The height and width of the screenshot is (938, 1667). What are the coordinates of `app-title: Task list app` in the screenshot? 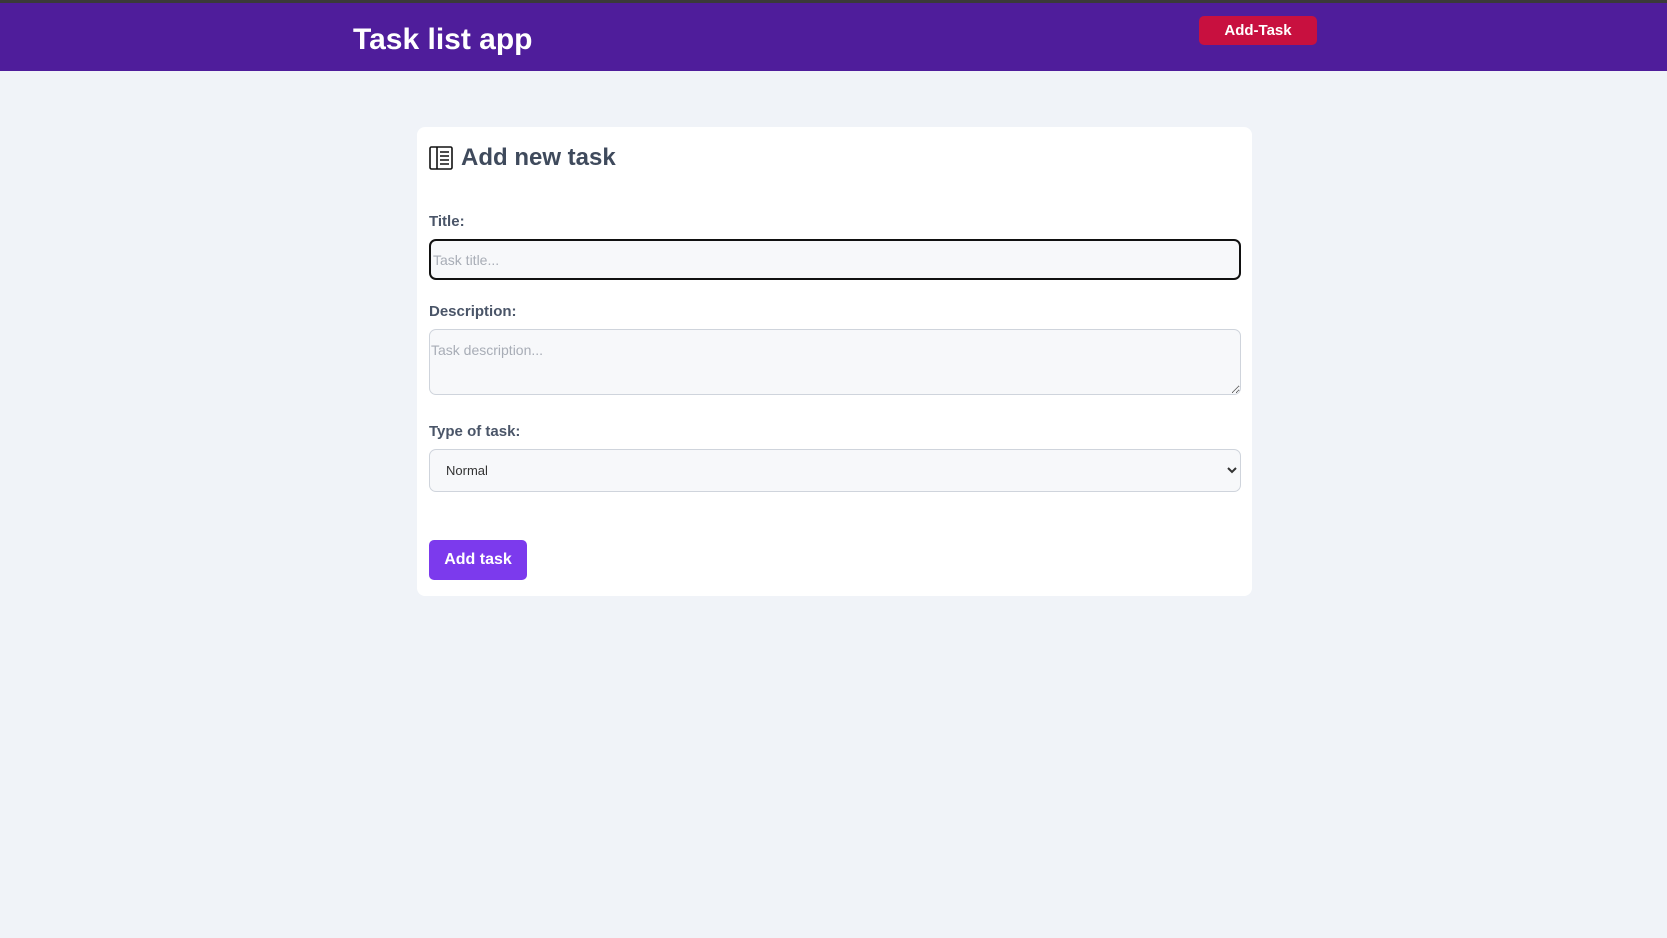 It's located at (443, 39).